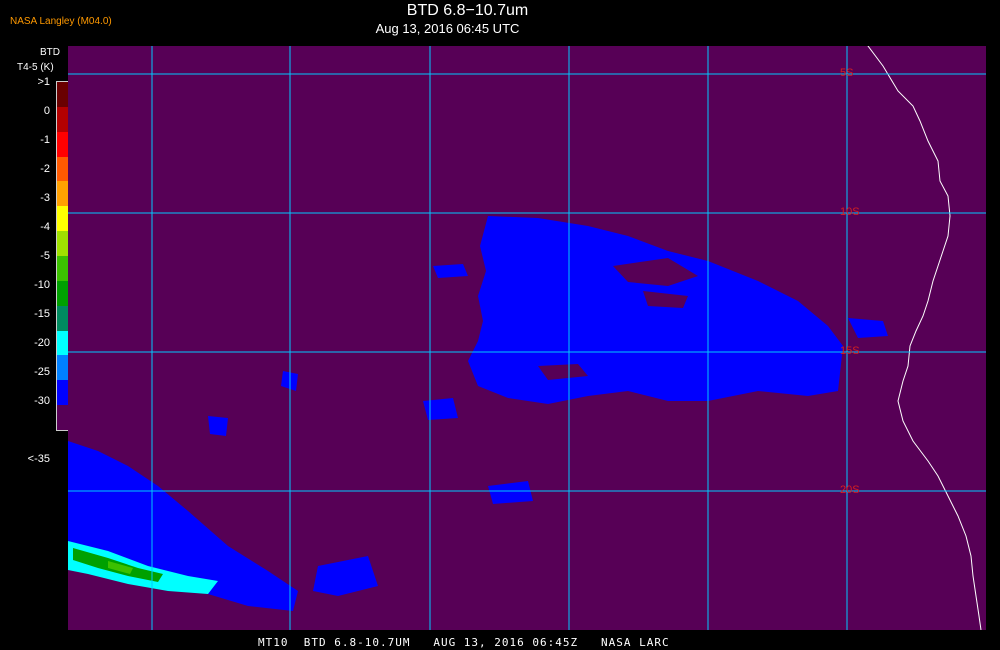 This screenshot has width=1000, height=650. Describe the element at coordinates (50, 52) in the screenshot. I see `legend-title: BTD` at that location.